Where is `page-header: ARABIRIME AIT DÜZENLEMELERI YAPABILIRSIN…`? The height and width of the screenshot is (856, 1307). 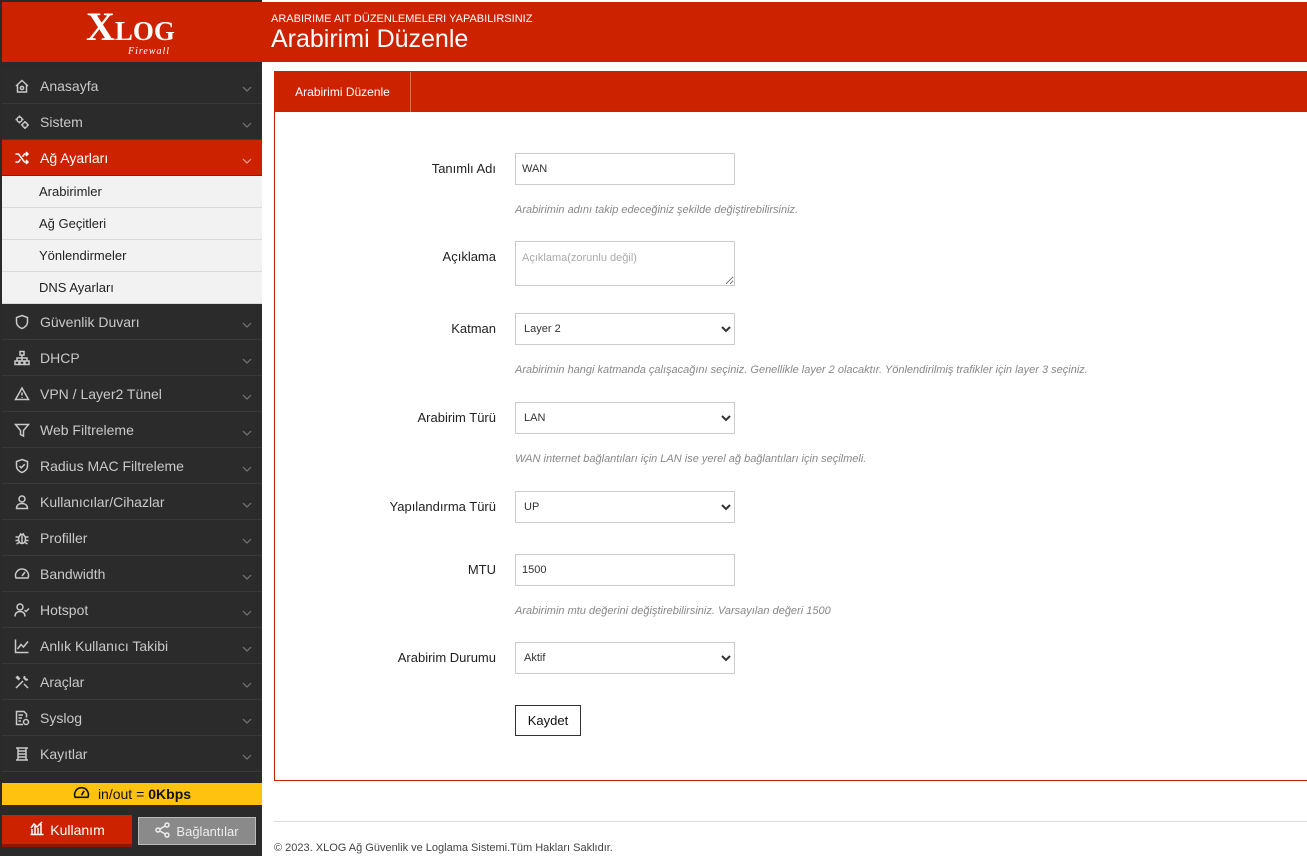
page-header: ARABIRIME AIT DÜZENLEMELERI YAPABILIRSIN… is located at coordinates (784, 32).